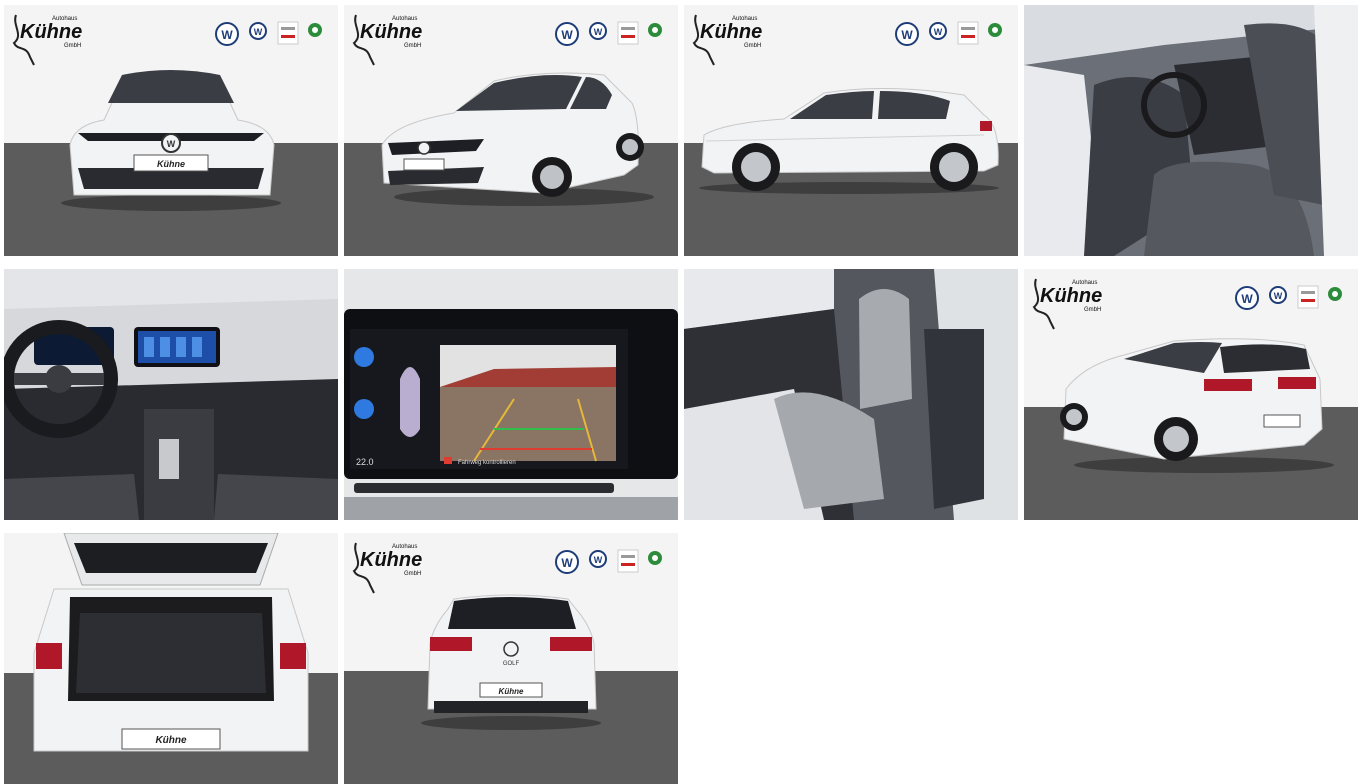 This screenshot has width=1365, height=784. What do you see at coordinates (487, 463) in the screenshot?
I see `svg-text: Fahrweg kontrollieren` at bounding box center [487, 463].